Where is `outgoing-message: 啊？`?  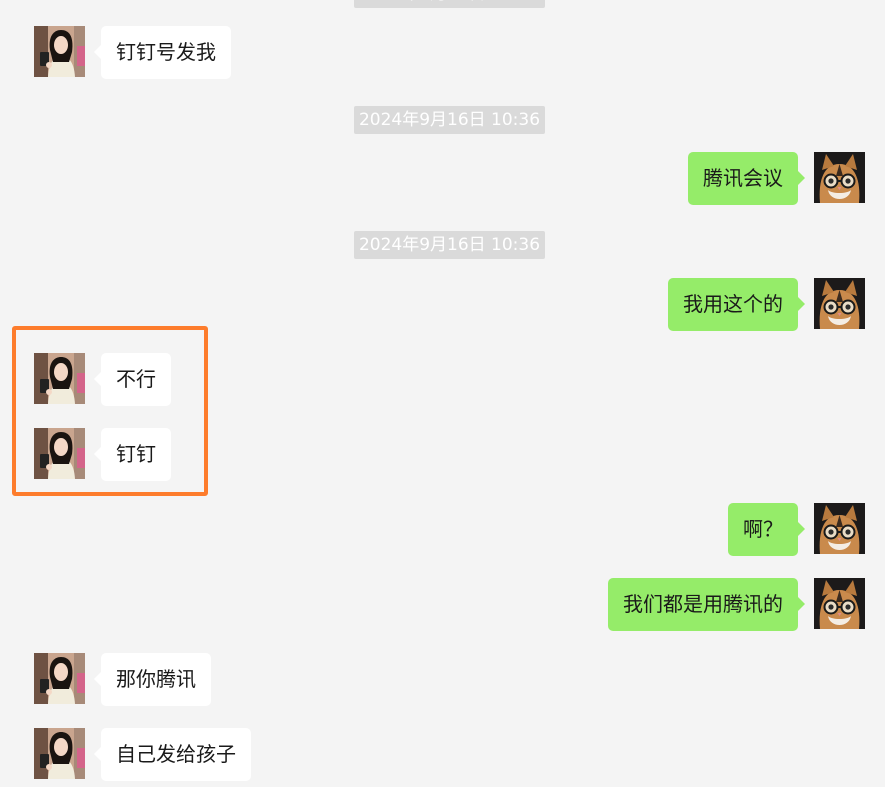 outgoing-message: 啊？ is located at coordinates (766, 529).